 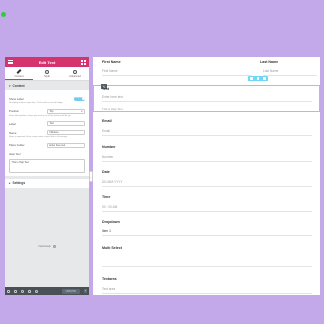 What do you see at coordinates (269, 62) in the screenshot?
I see `last-name-label: Last Name` at bounding box center [269, 62].